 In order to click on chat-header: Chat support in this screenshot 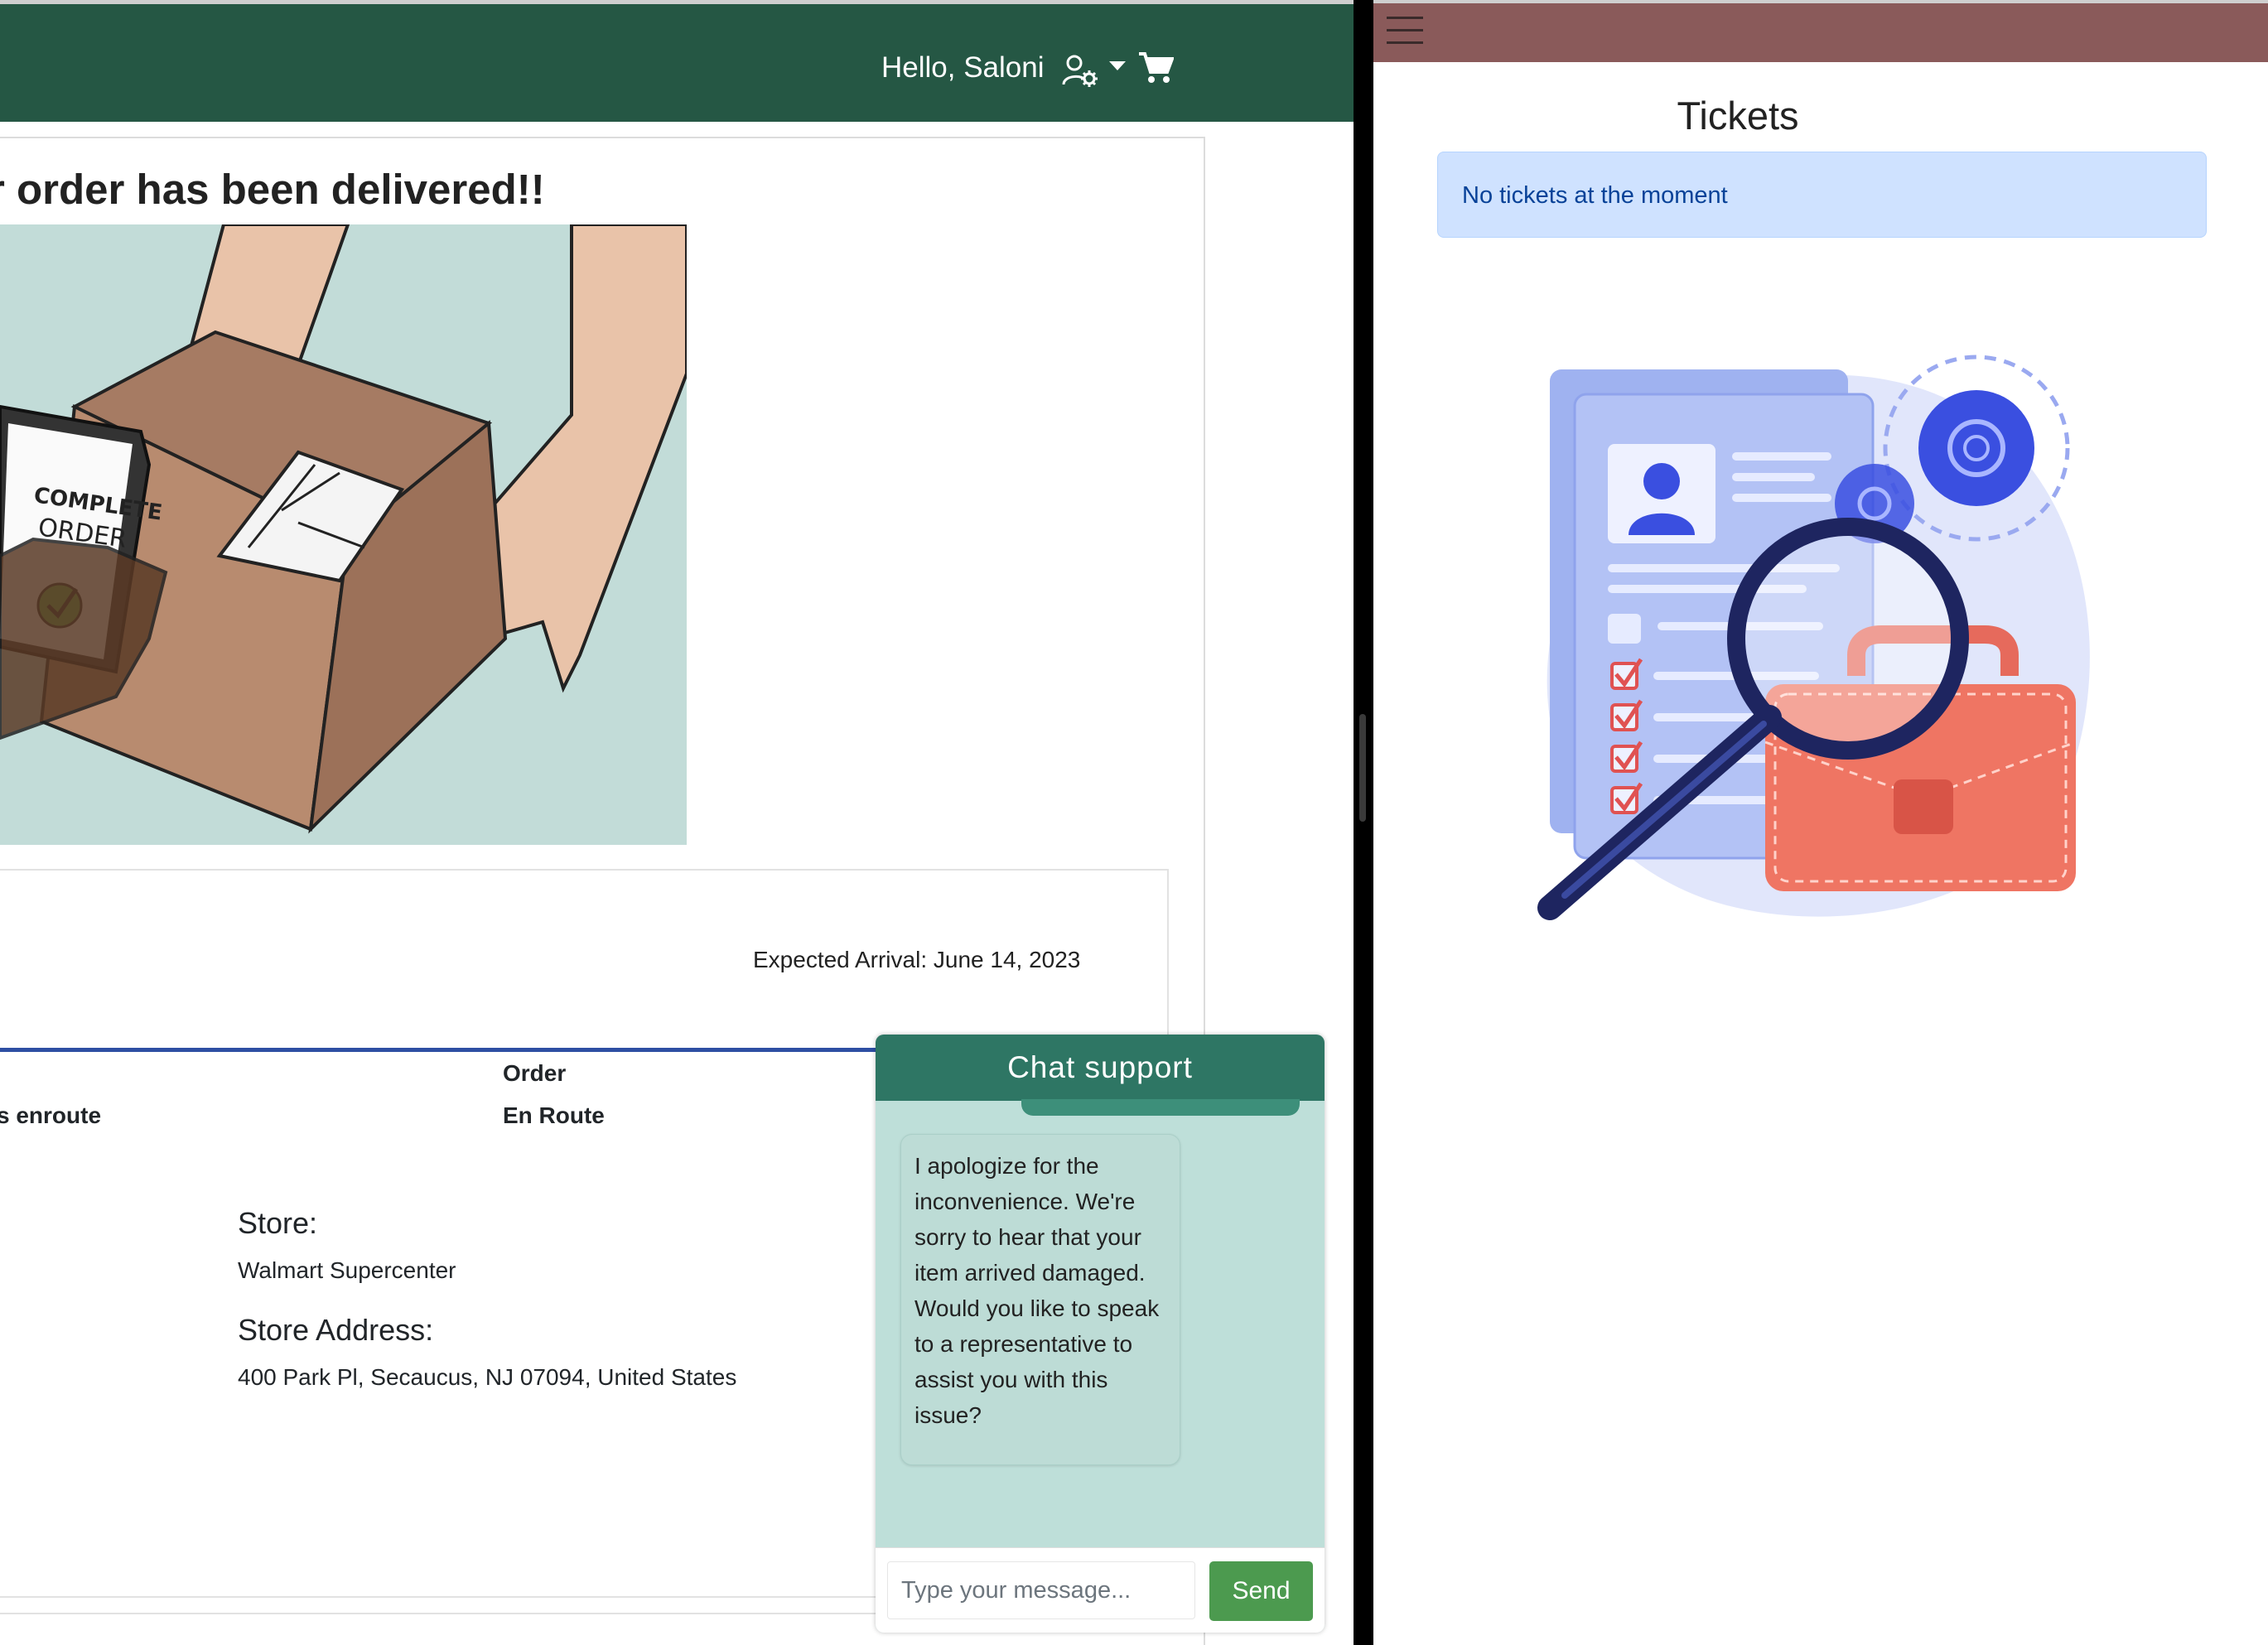, I will do `click(1100, 1068)`.